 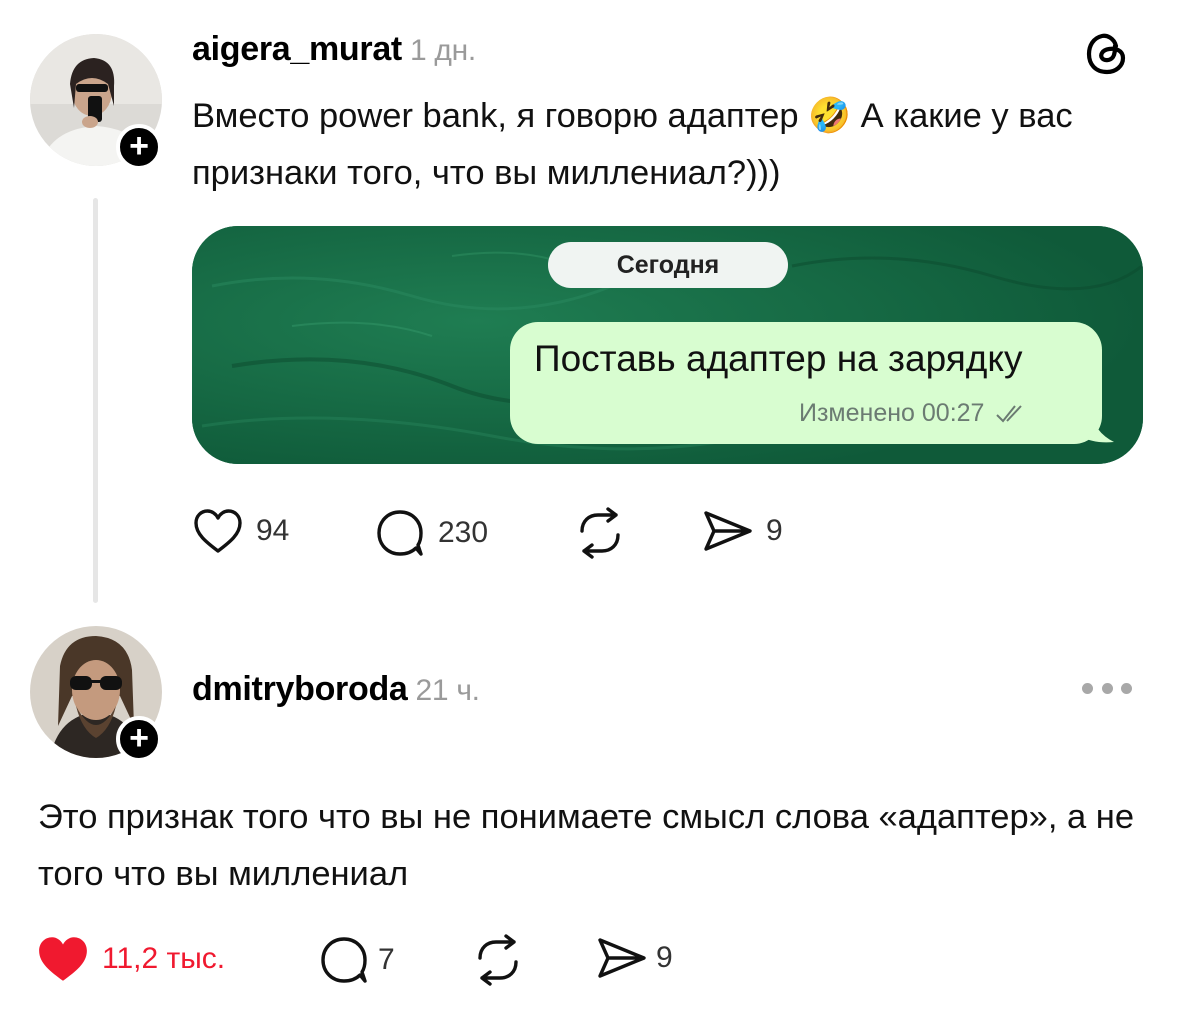 I want to click on bubble-tail-shape, so click(x=1097, y=426).